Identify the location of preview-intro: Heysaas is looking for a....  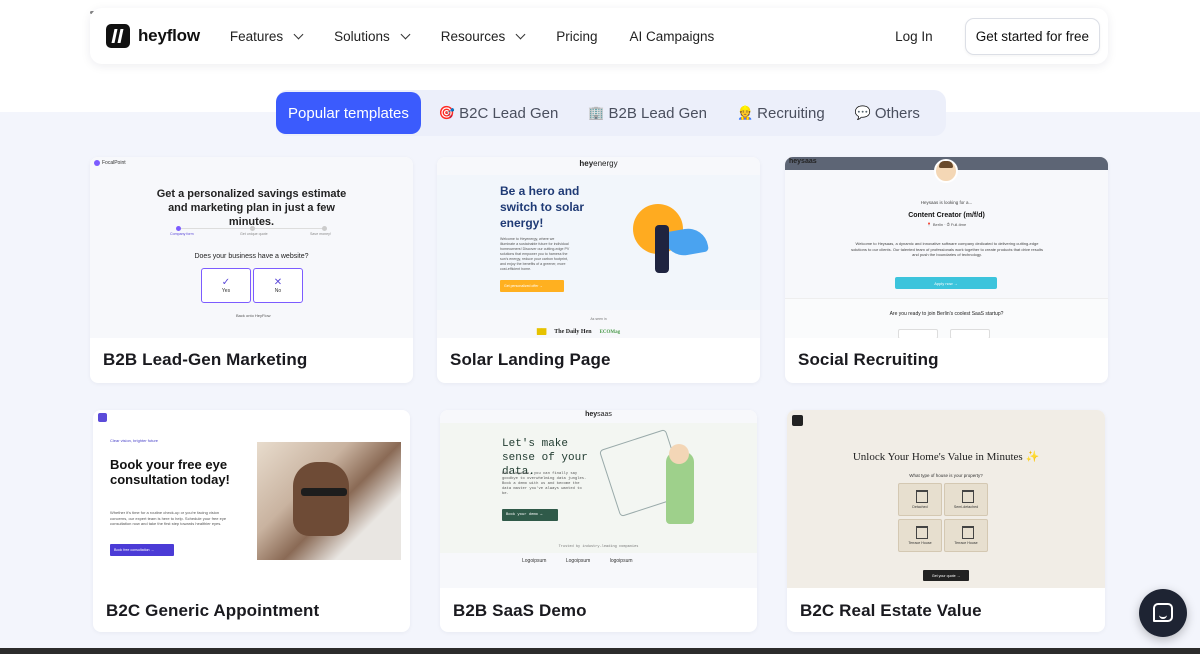
(946, 202).